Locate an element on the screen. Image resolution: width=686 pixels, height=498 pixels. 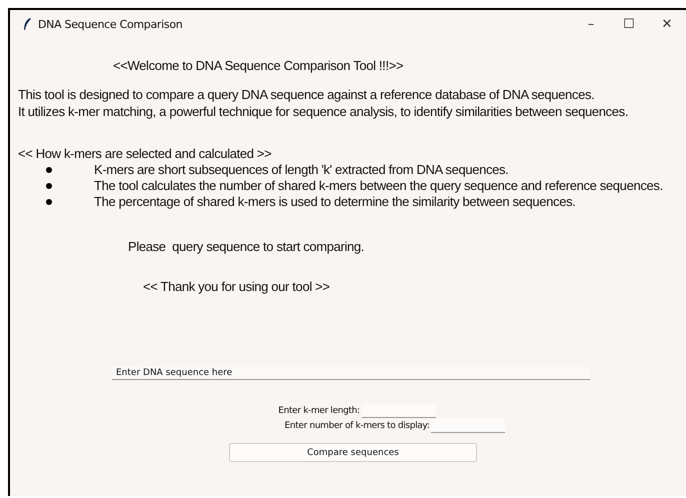
compare-button: Compare sequences is located at coordinates (353, 452).